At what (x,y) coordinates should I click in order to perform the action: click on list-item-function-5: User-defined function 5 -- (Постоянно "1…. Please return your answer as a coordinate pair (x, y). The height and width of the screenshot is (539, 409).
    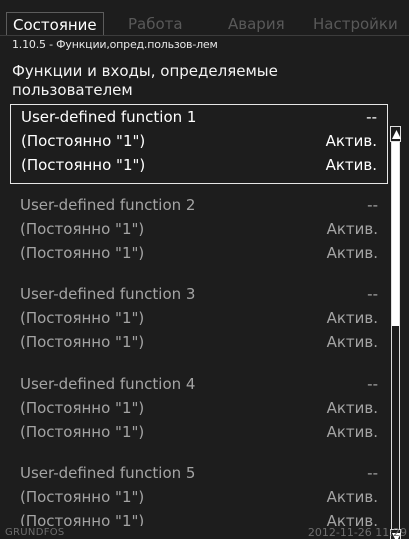
    Looking at the image, I should click on (199, 493).